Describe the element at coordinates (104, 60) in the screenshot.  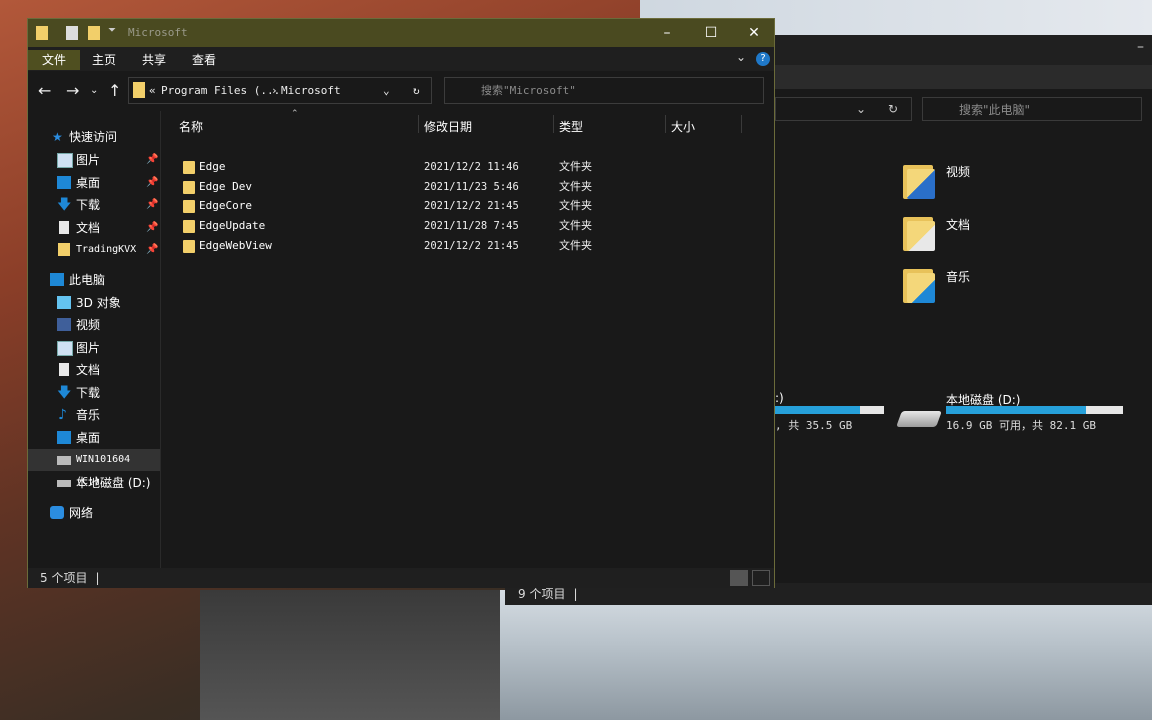
I see `tab-home: 主页` at that location.